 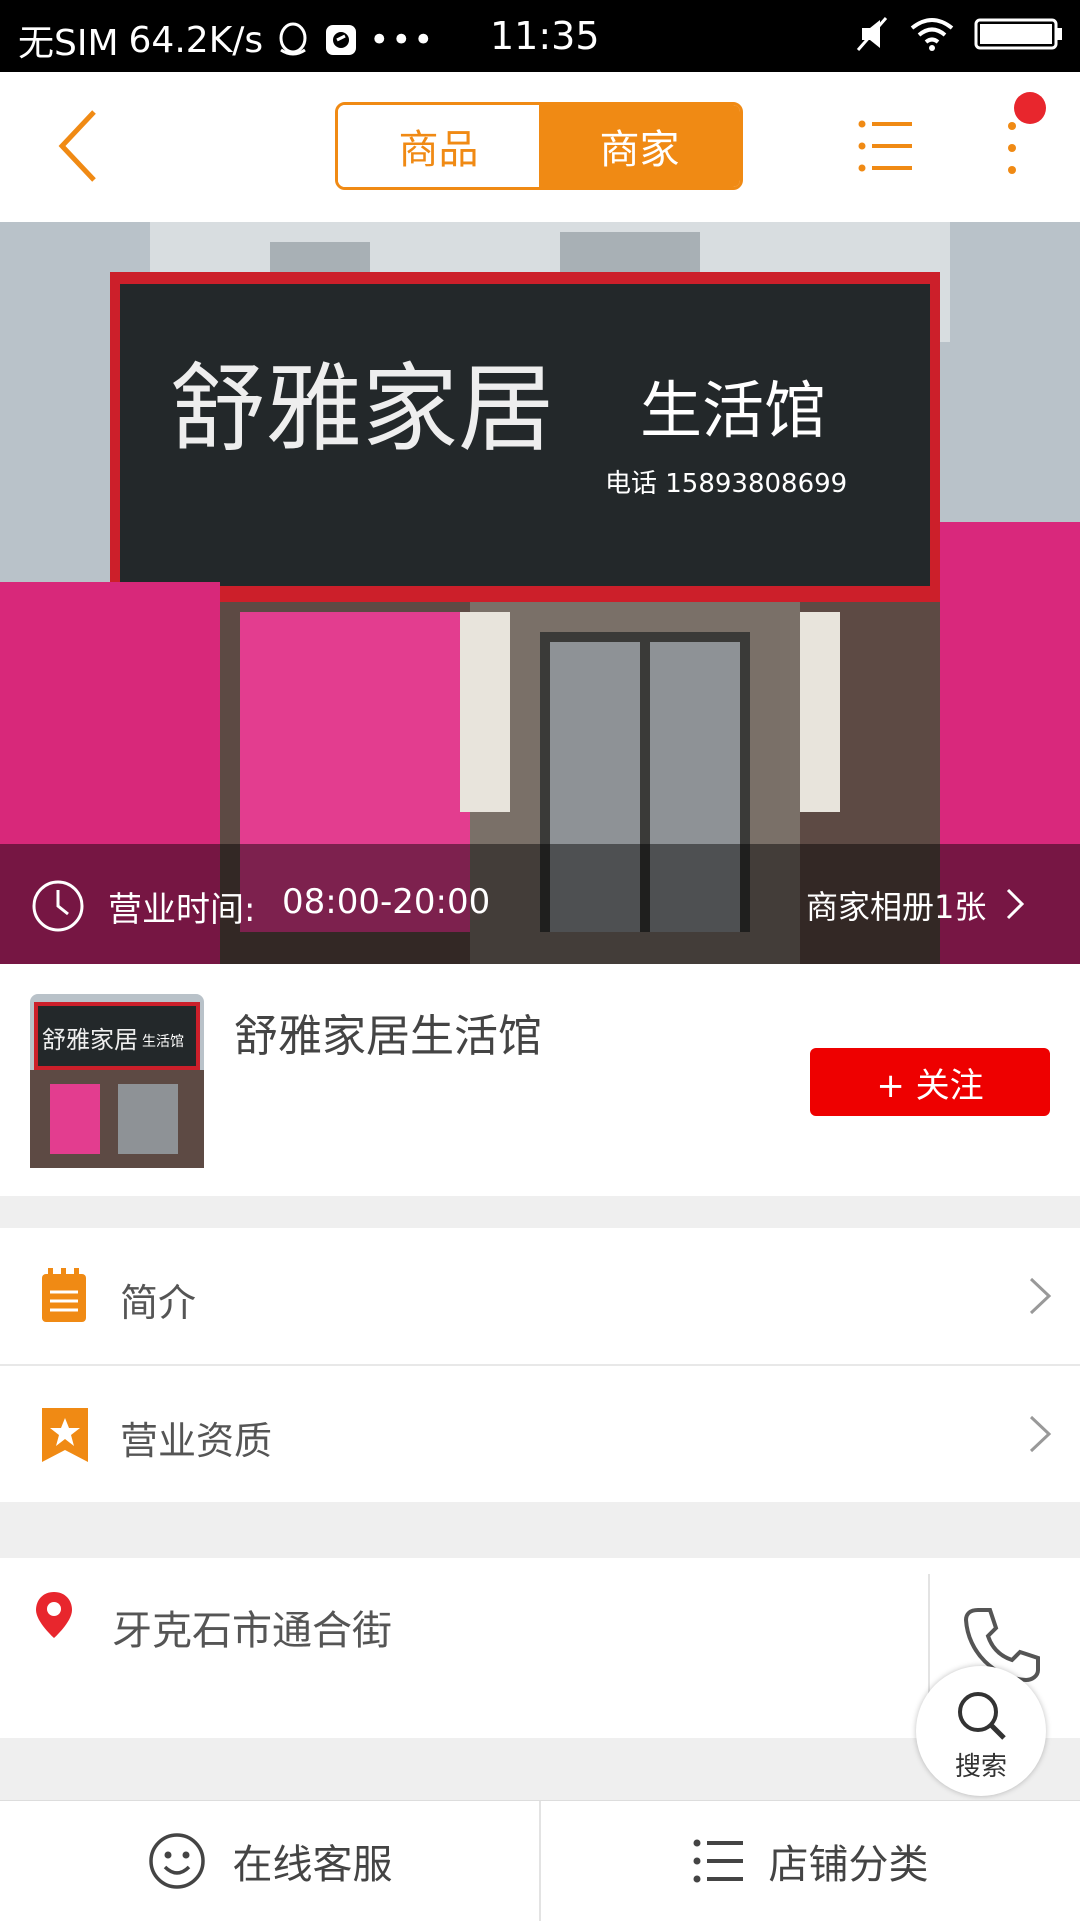 I want to click on status-bar: 无SIM 64.2K/s ••• 11:35, so click(x=540, y=36).